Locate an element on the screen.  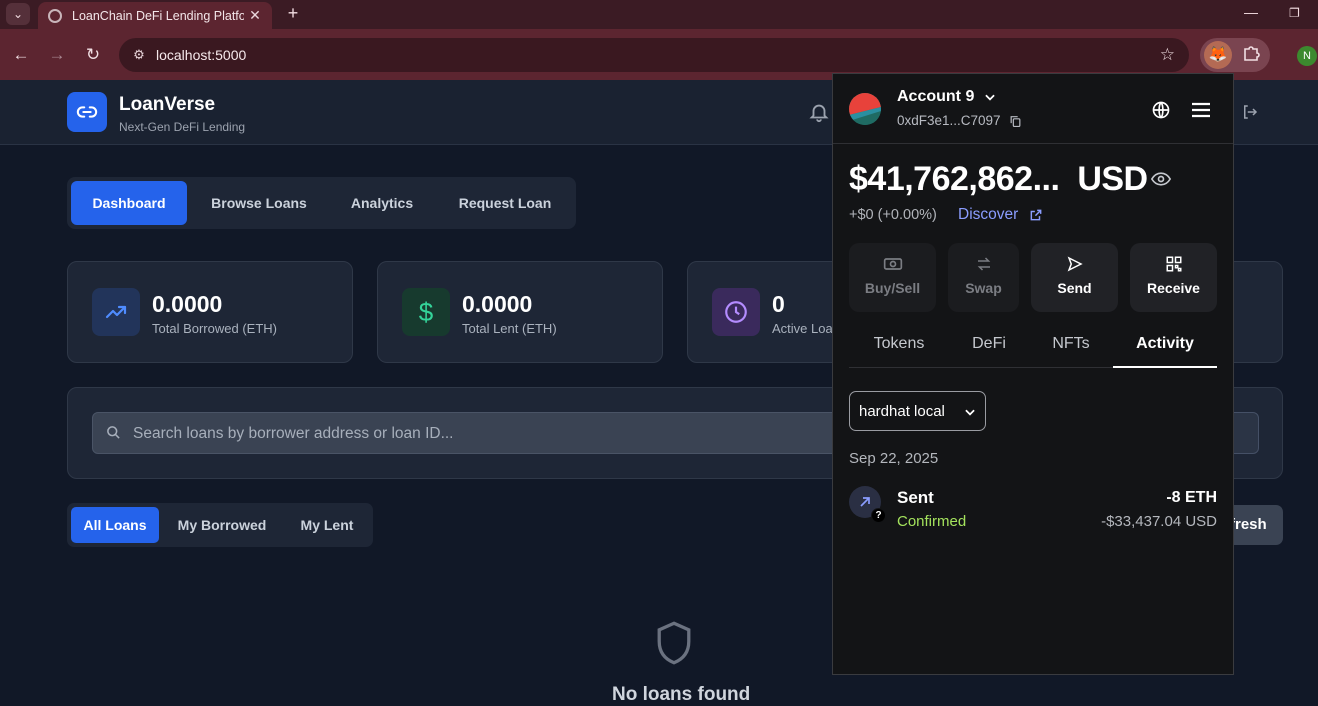
address-bar-url: localhost:5000 is located at coordinates (201, 55).